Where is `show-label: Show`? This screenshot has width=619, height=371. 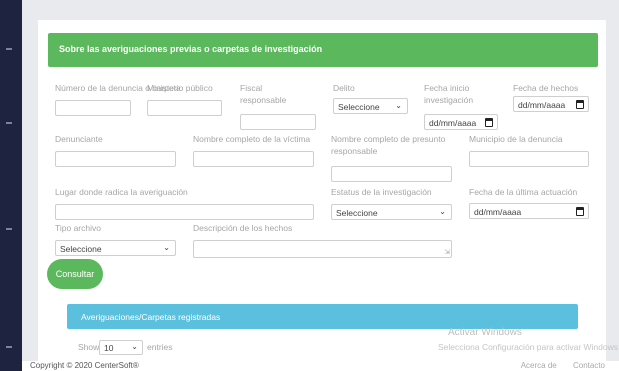
show-label: Show is located at coordinates (89, 347).